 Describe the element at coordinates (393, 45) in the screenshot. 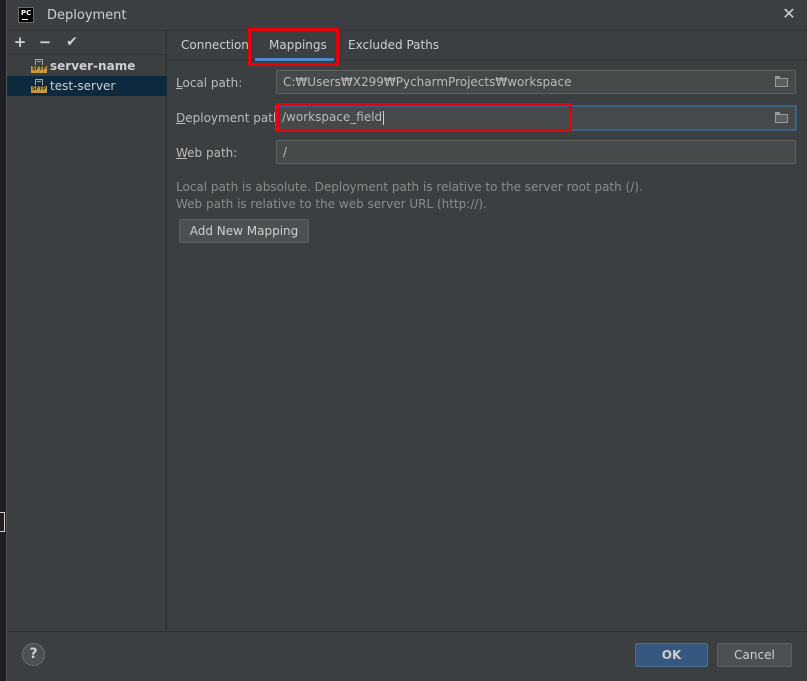

I see `tab-excluded-paths: Excluded Paths` at that location.